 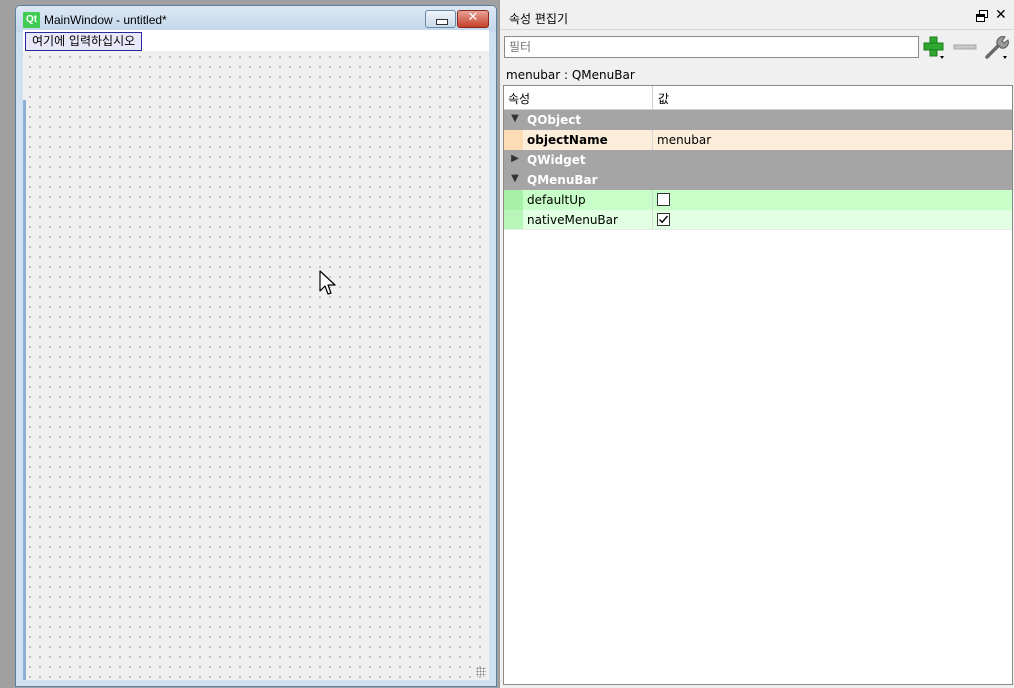 I want to click on qt-logo-icon: Qt, so click(x=31, y=20).